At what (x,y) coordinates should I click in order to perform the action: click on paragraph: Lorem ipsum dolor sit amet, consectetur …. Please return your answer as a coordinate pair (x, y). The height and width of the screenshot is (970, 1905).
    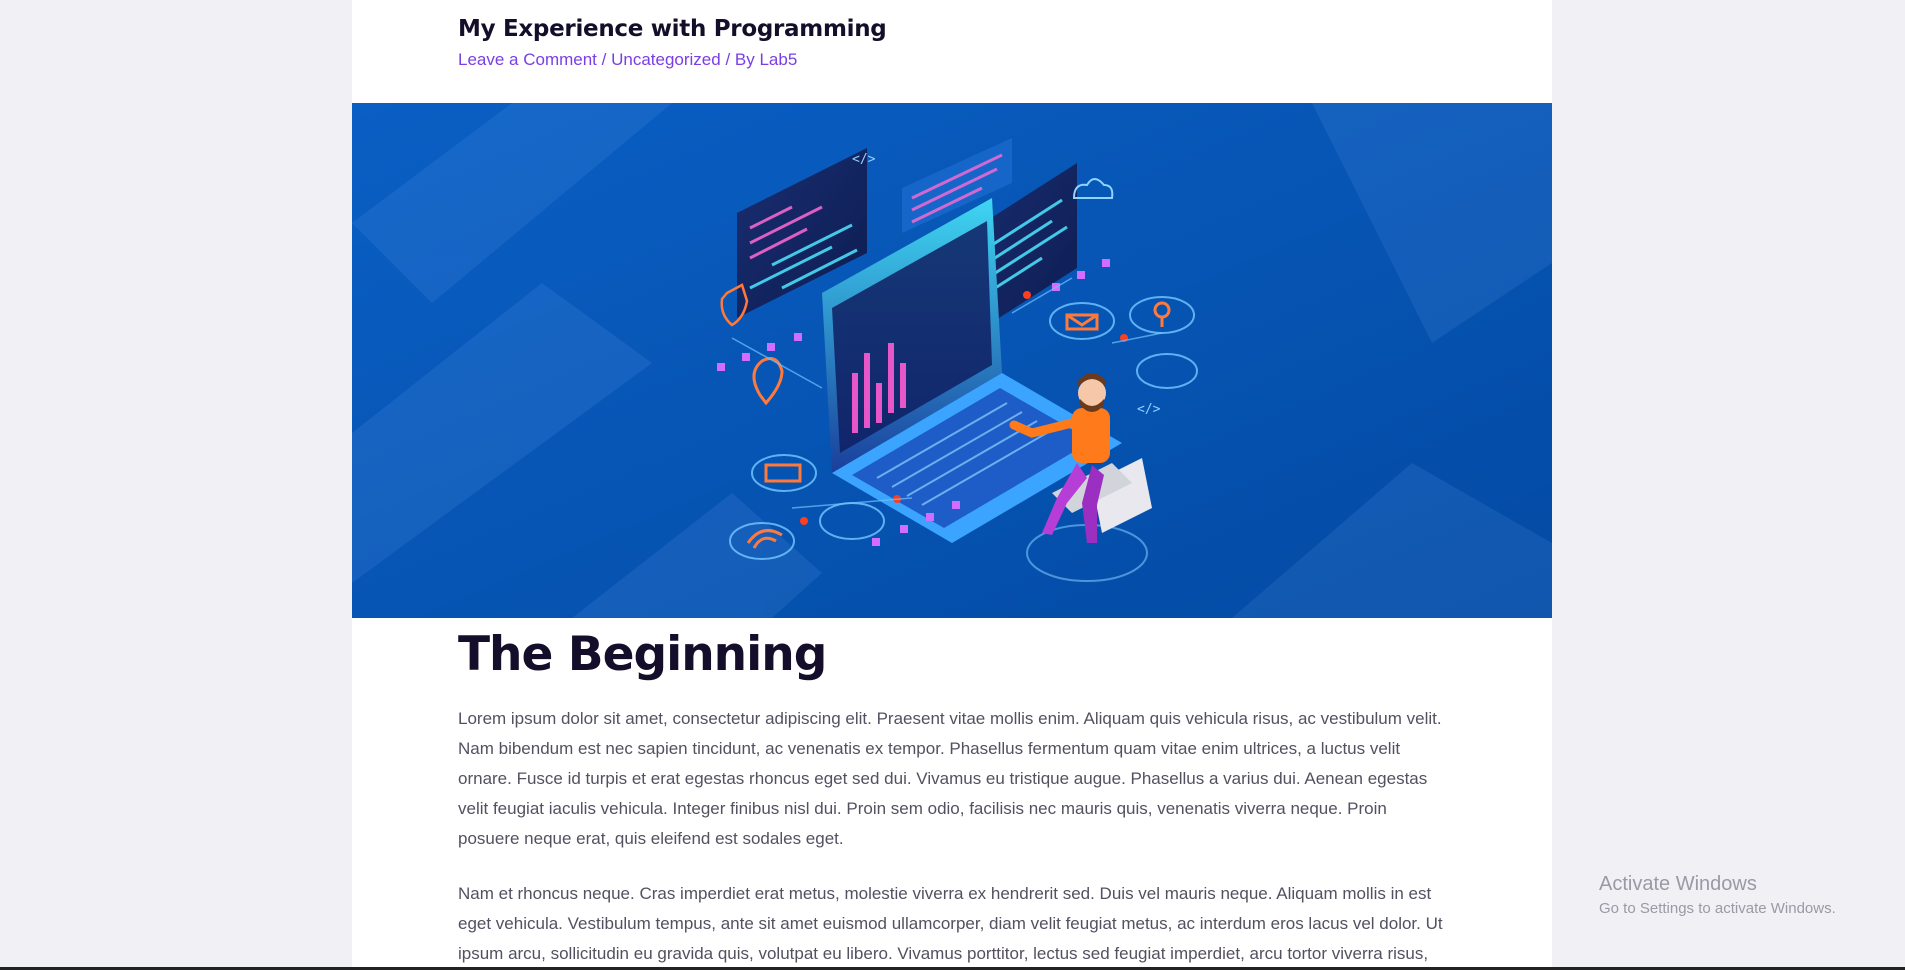
    Looking at the image, I should click on (950, 779).